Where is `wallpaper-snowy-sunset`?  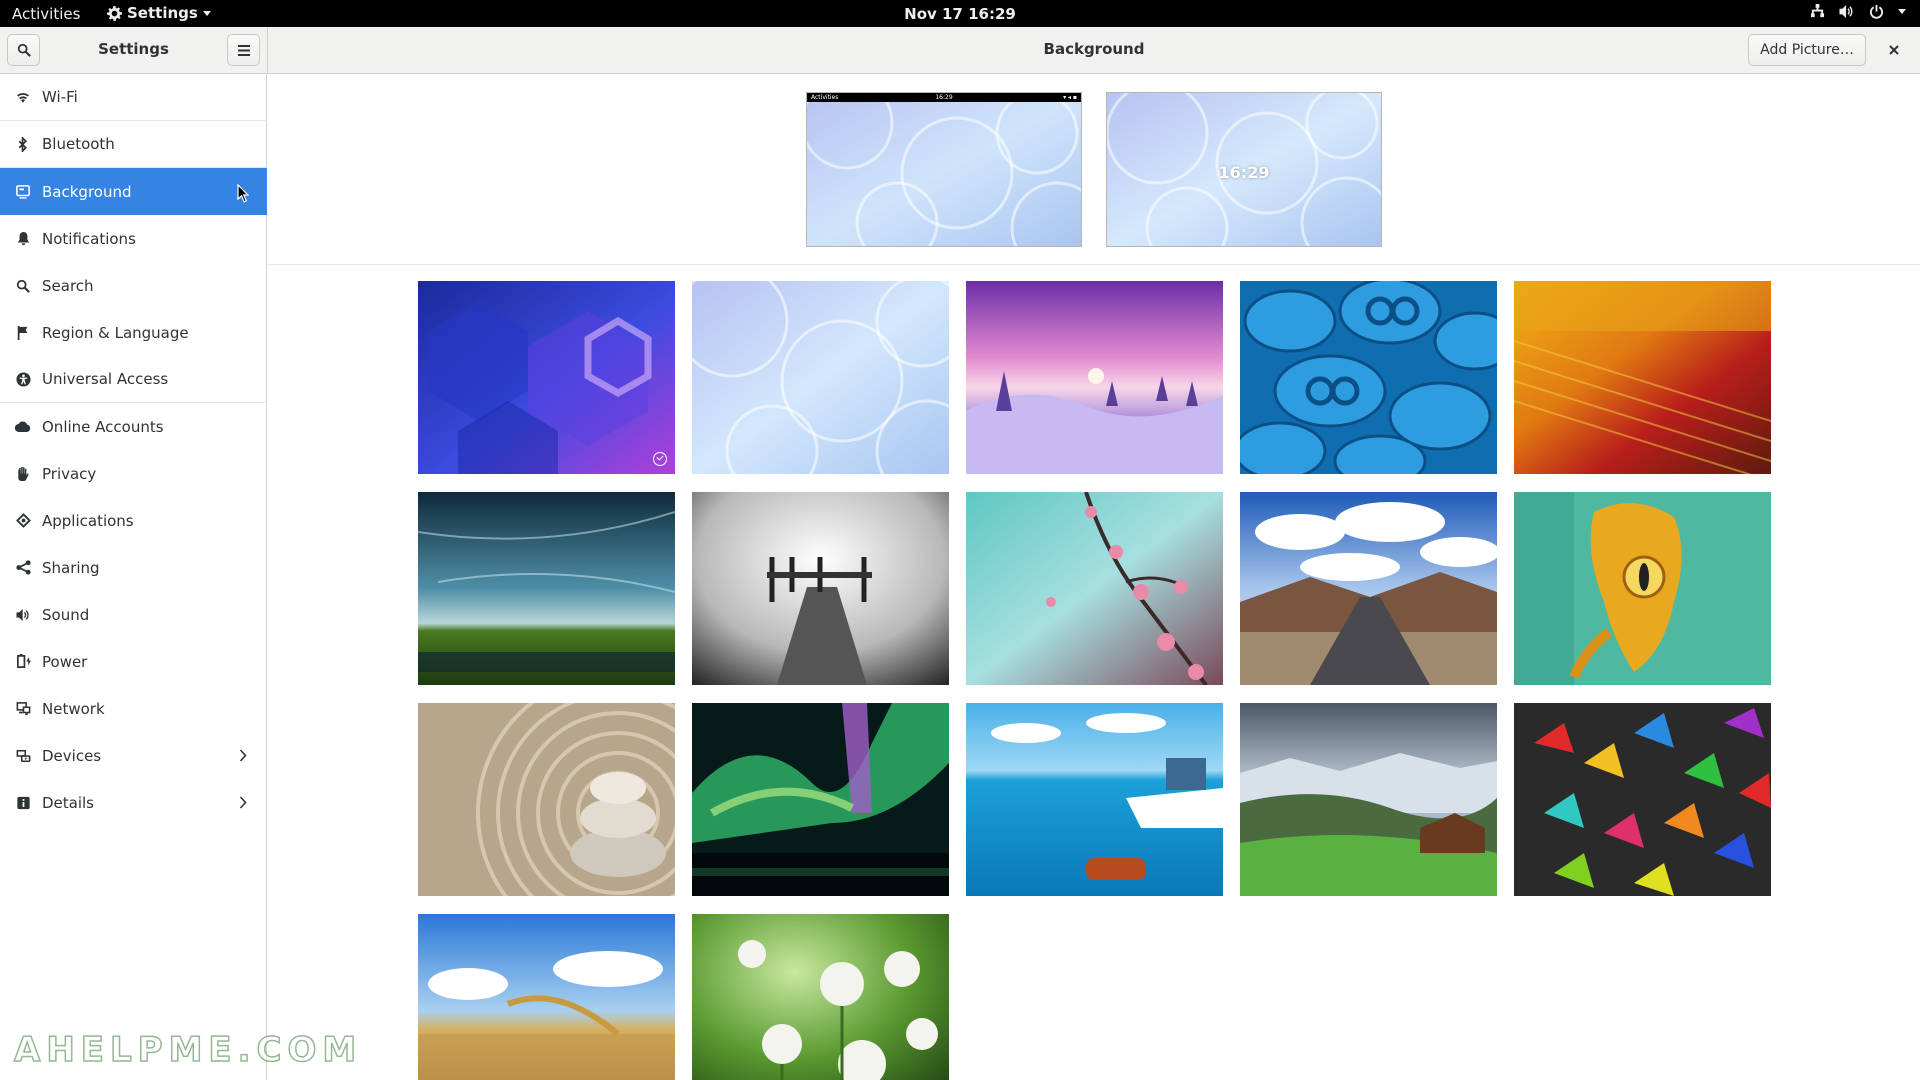
wallpaper-snowy-sunset is located at coordinates (1094, 377).